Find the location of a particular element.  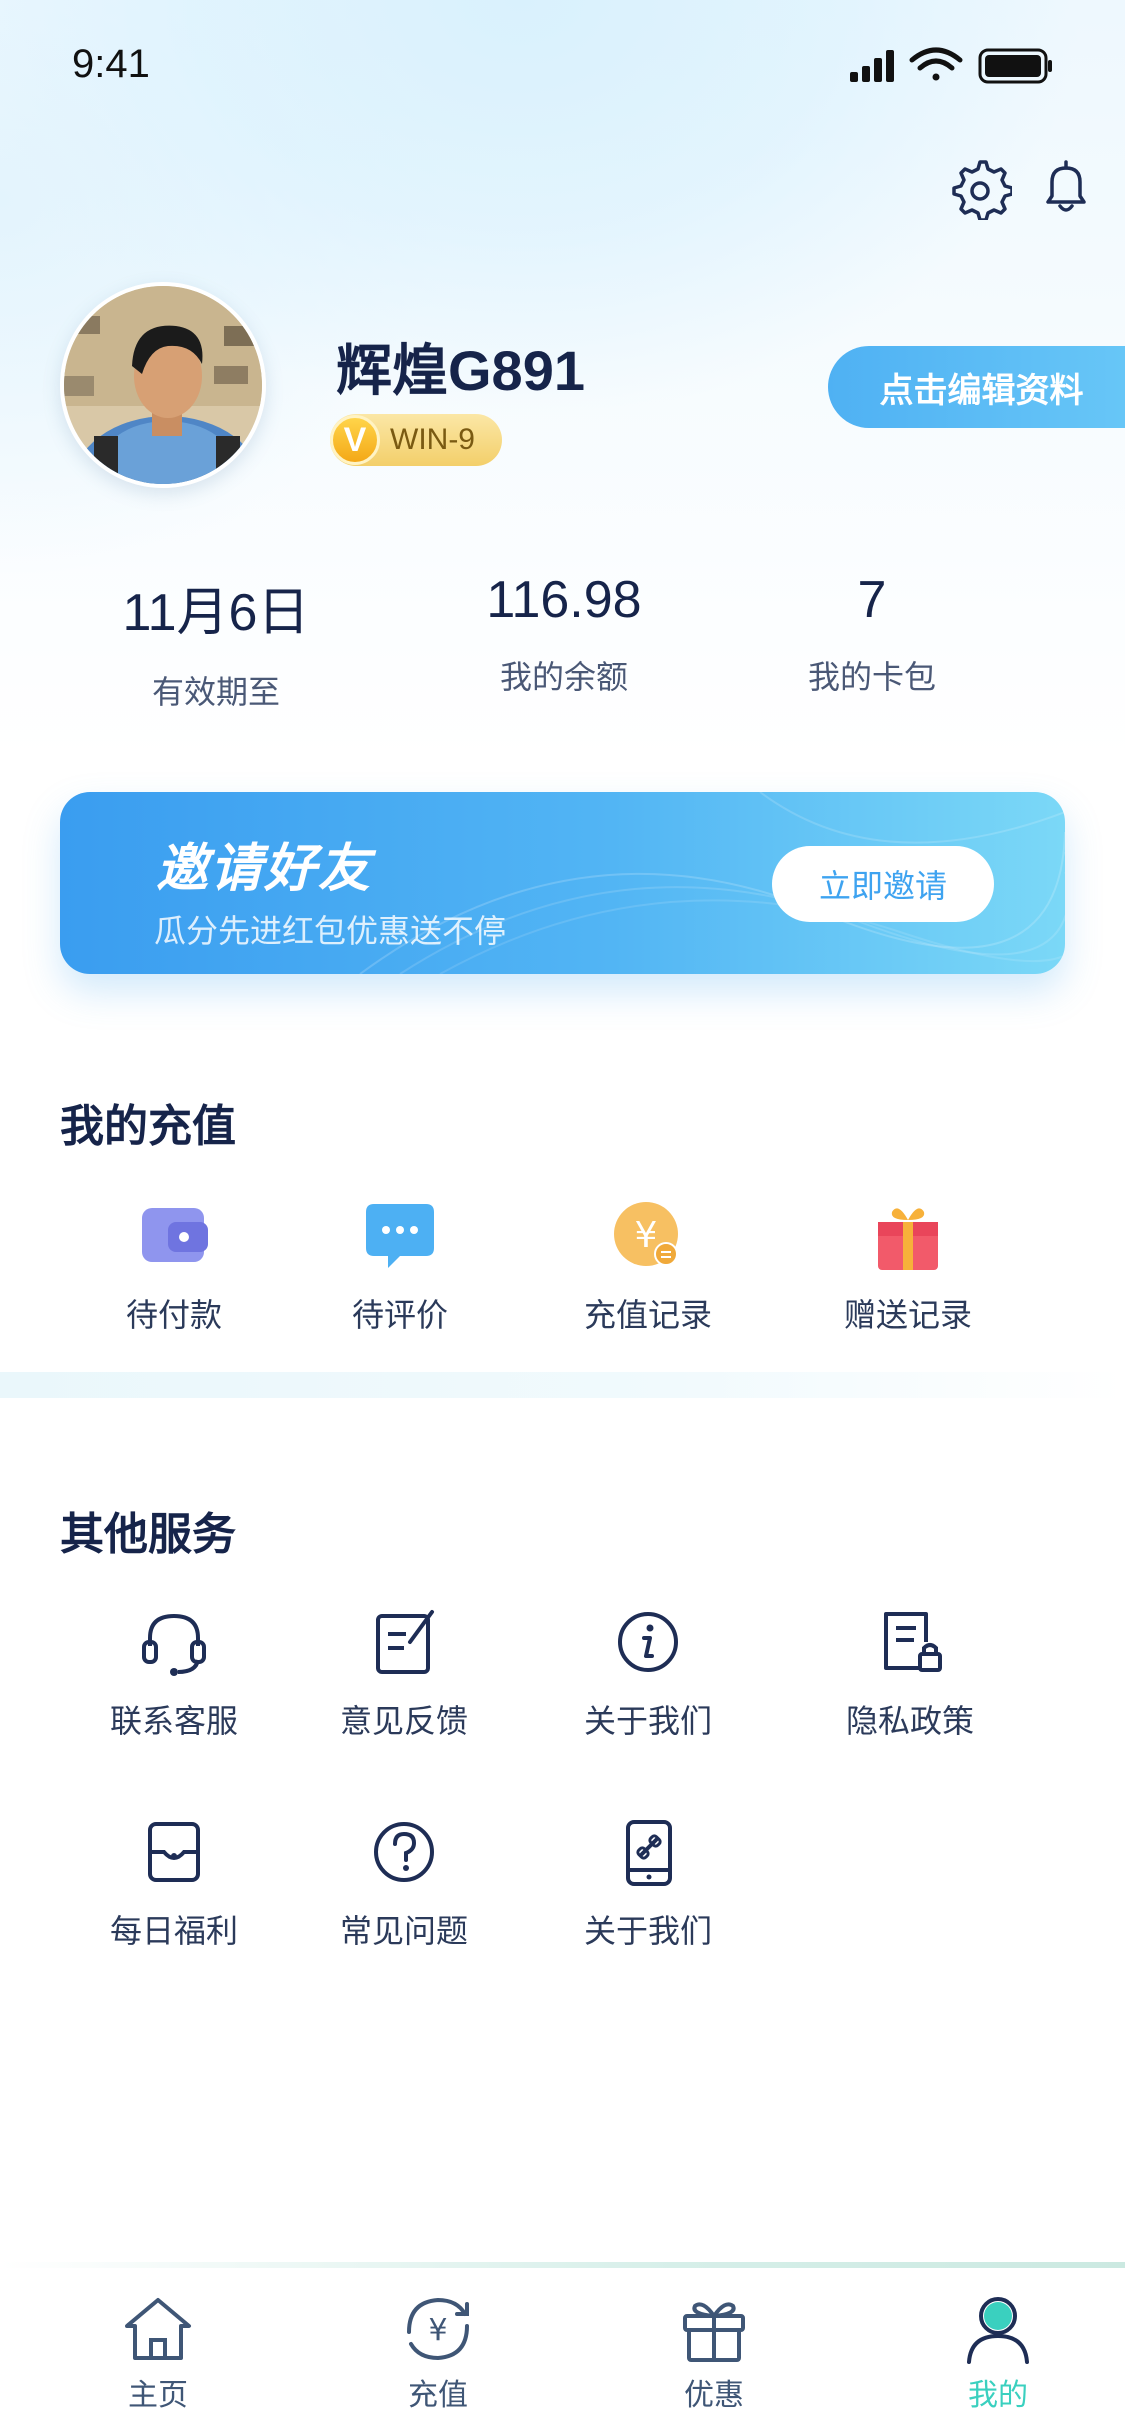

question-icon is located at coordinates (404, 1852).